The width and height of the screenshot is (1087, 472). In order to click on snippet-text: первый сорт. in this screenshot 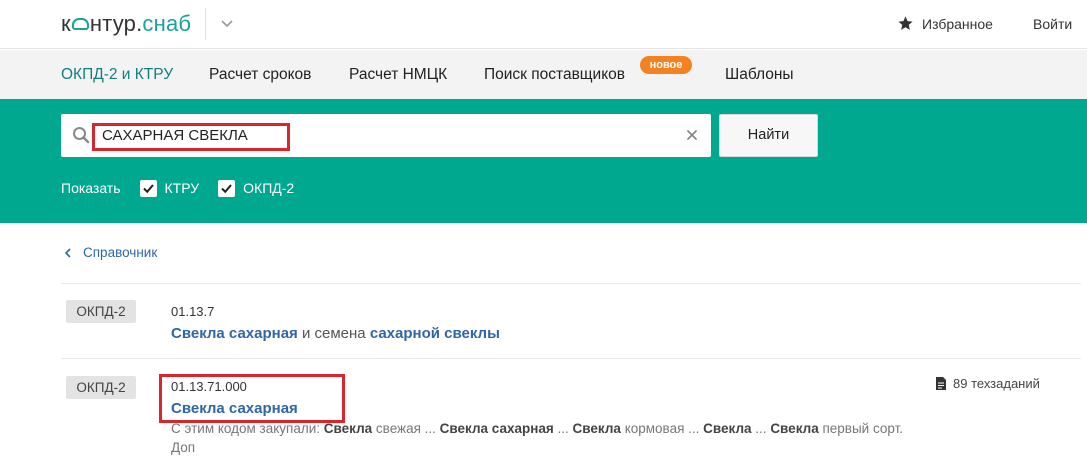, I will do `click(861, 428)`.